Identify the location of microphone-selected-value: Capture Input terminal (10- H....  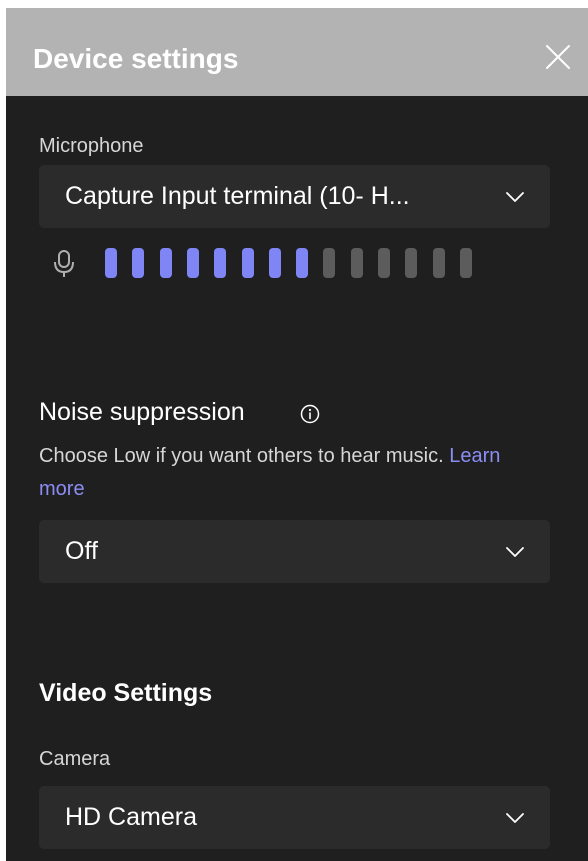
(237, 196).